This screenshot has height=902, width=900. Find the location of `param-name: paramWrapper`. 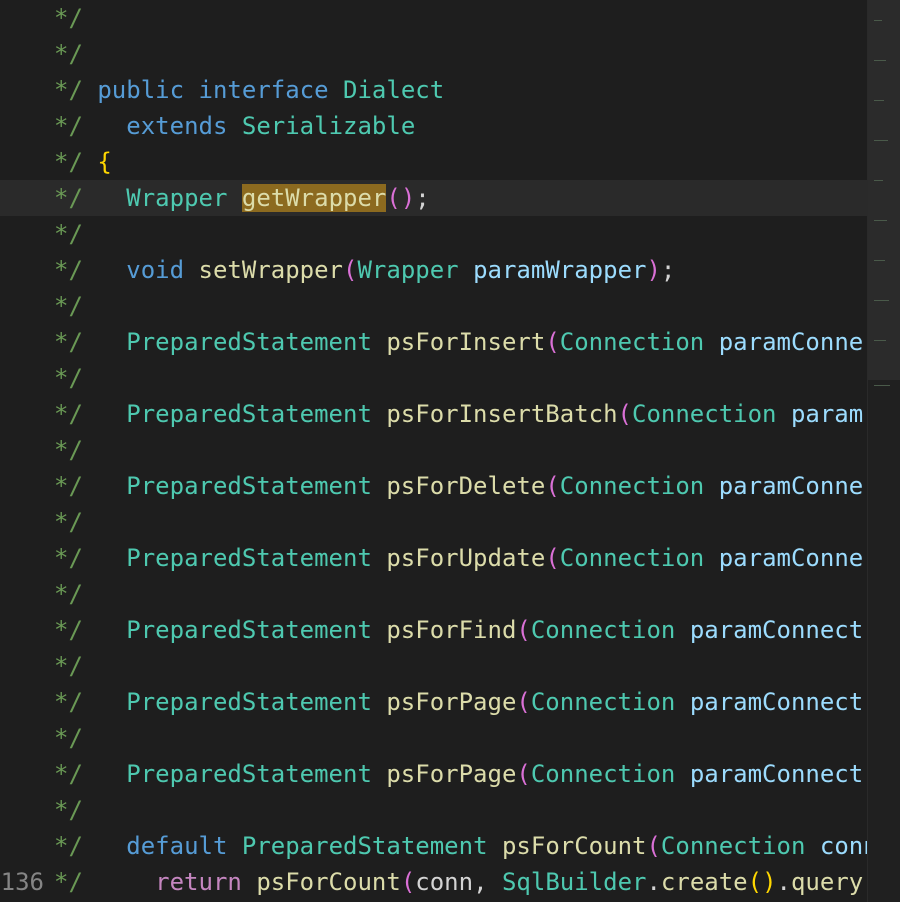

param-name: paramWrapper is located at coordinates (560, 270).